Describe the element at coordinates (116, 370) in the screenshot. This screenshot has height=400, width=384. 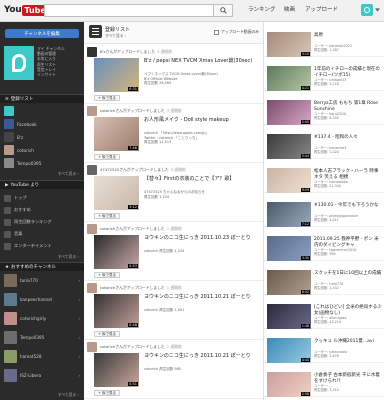
I see `video-thumbnail: 0:51` at that location.